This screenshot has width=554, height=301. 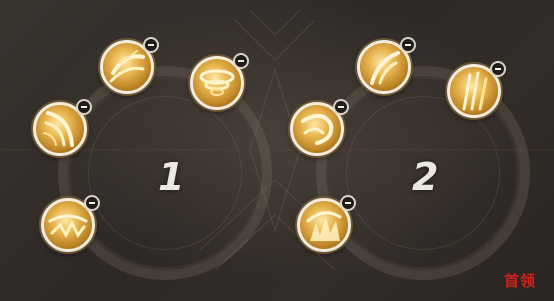 I want to click on boss-watermark: 首领, so click(x=519, y=281).